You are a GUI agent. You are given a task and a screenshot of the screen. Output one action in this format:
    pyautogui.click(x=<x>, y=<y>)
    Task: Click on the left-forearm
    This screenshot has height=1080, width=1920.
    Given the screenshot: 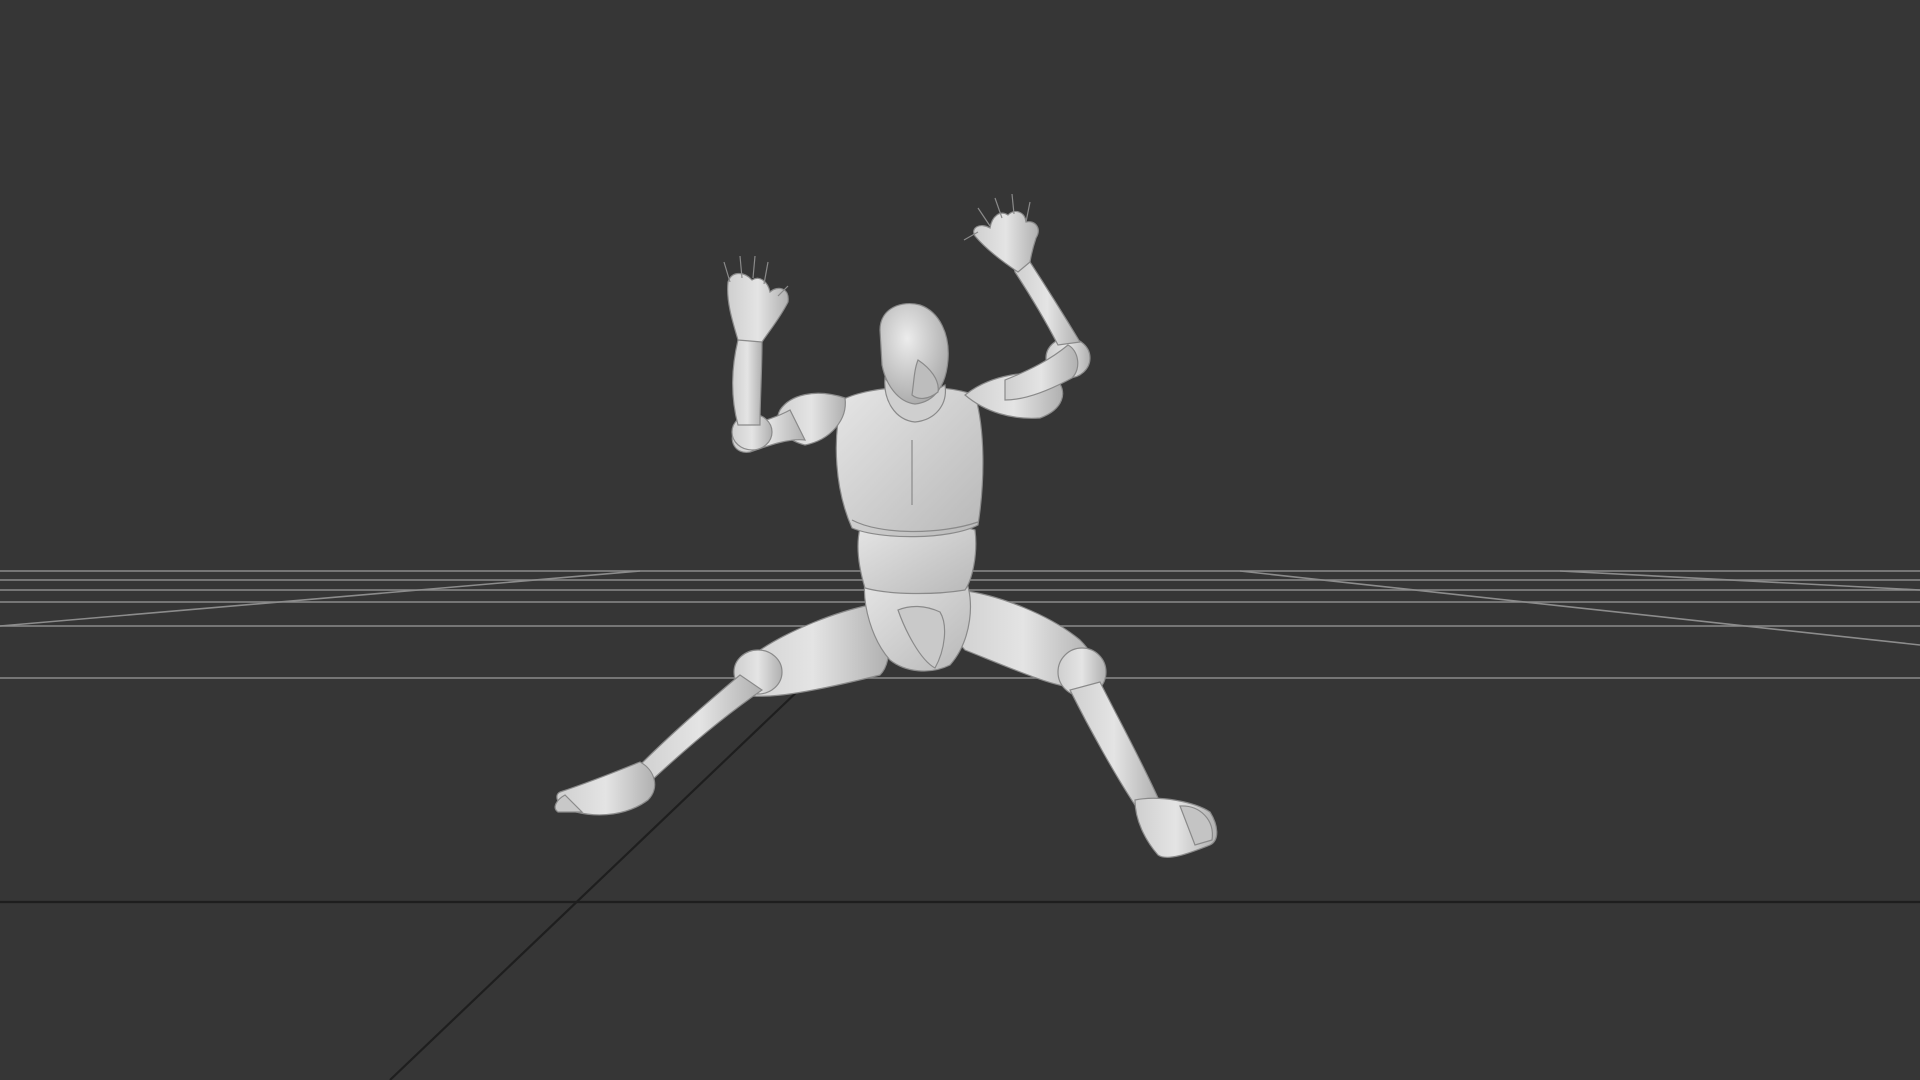 What is the action you would take?
    pyautogui.click(x=747, y=379)
    